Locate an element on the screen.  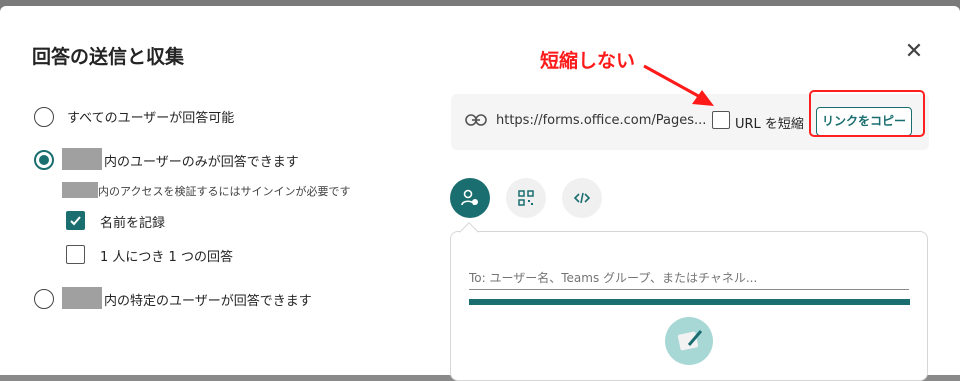
person-share-icon is located at coordinates (469, 197).